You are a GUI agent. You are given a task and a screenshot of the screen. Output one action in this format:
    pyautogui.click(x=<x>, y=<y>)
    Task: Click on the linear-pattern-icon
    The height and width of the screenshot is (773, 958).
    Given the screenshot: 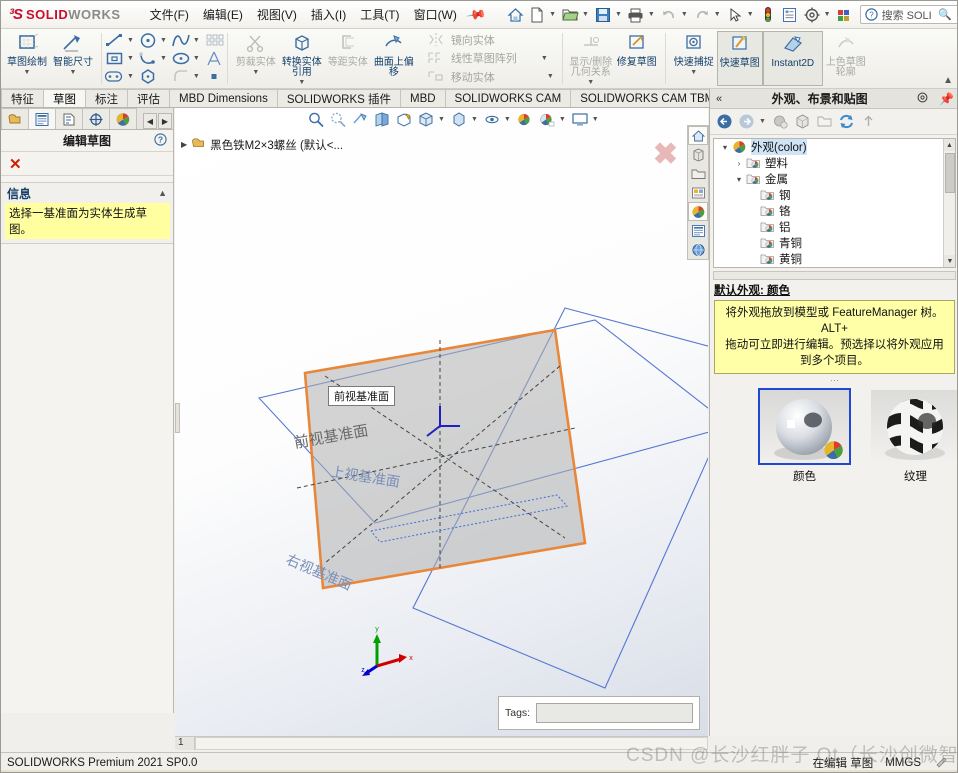 What is the action you would take?
    pyautogui.click(x=214, y=40)
    